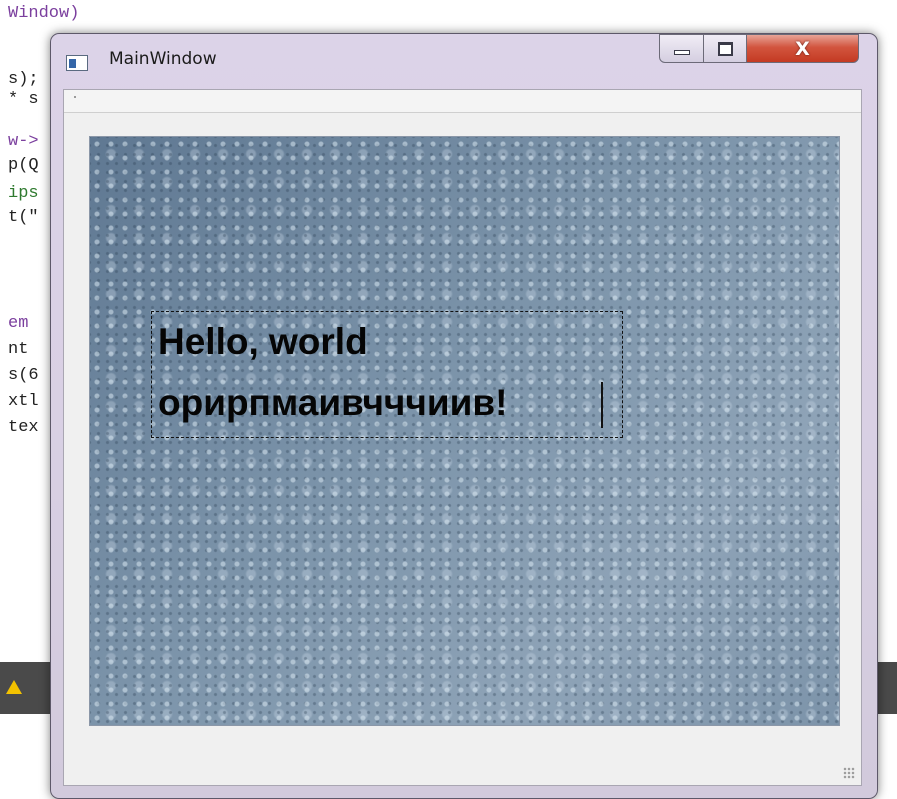 This screenshot has height=799, width=897. I want to click on code-line: s);, so click(23, 79).